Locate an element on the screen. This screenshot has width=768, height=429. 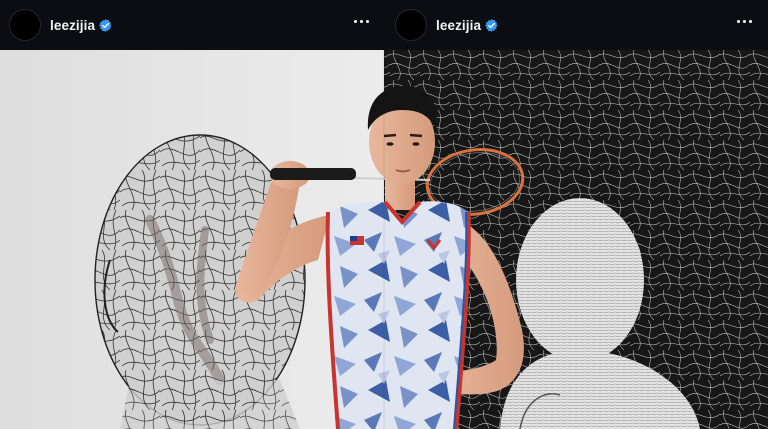
post-header-left: leezijia is located at coordinates (192, 25).